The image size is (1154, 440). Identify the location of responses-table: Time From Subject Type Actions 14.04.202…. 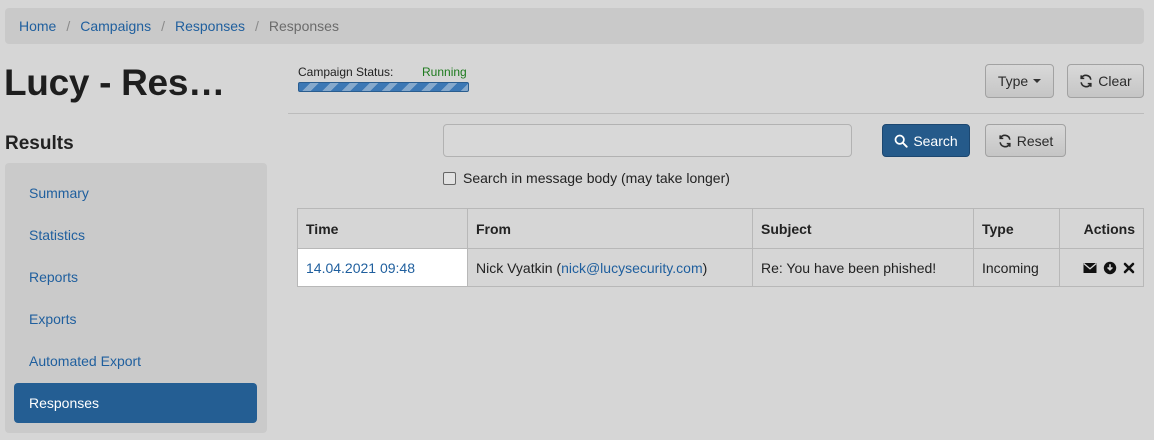
(720, 247).